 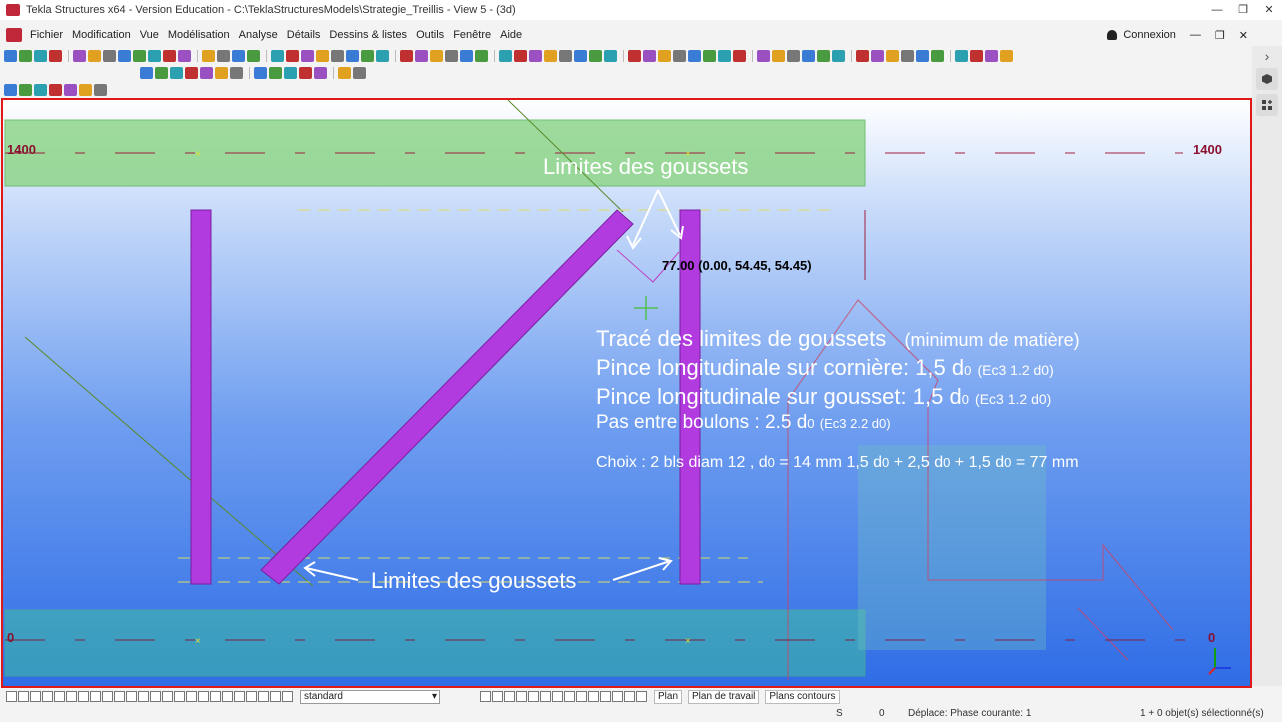 What do you see at coordinates (258, 35) in the screenshot?
I see `menu-analyse: Analyse` at bounding box center [258, 35].